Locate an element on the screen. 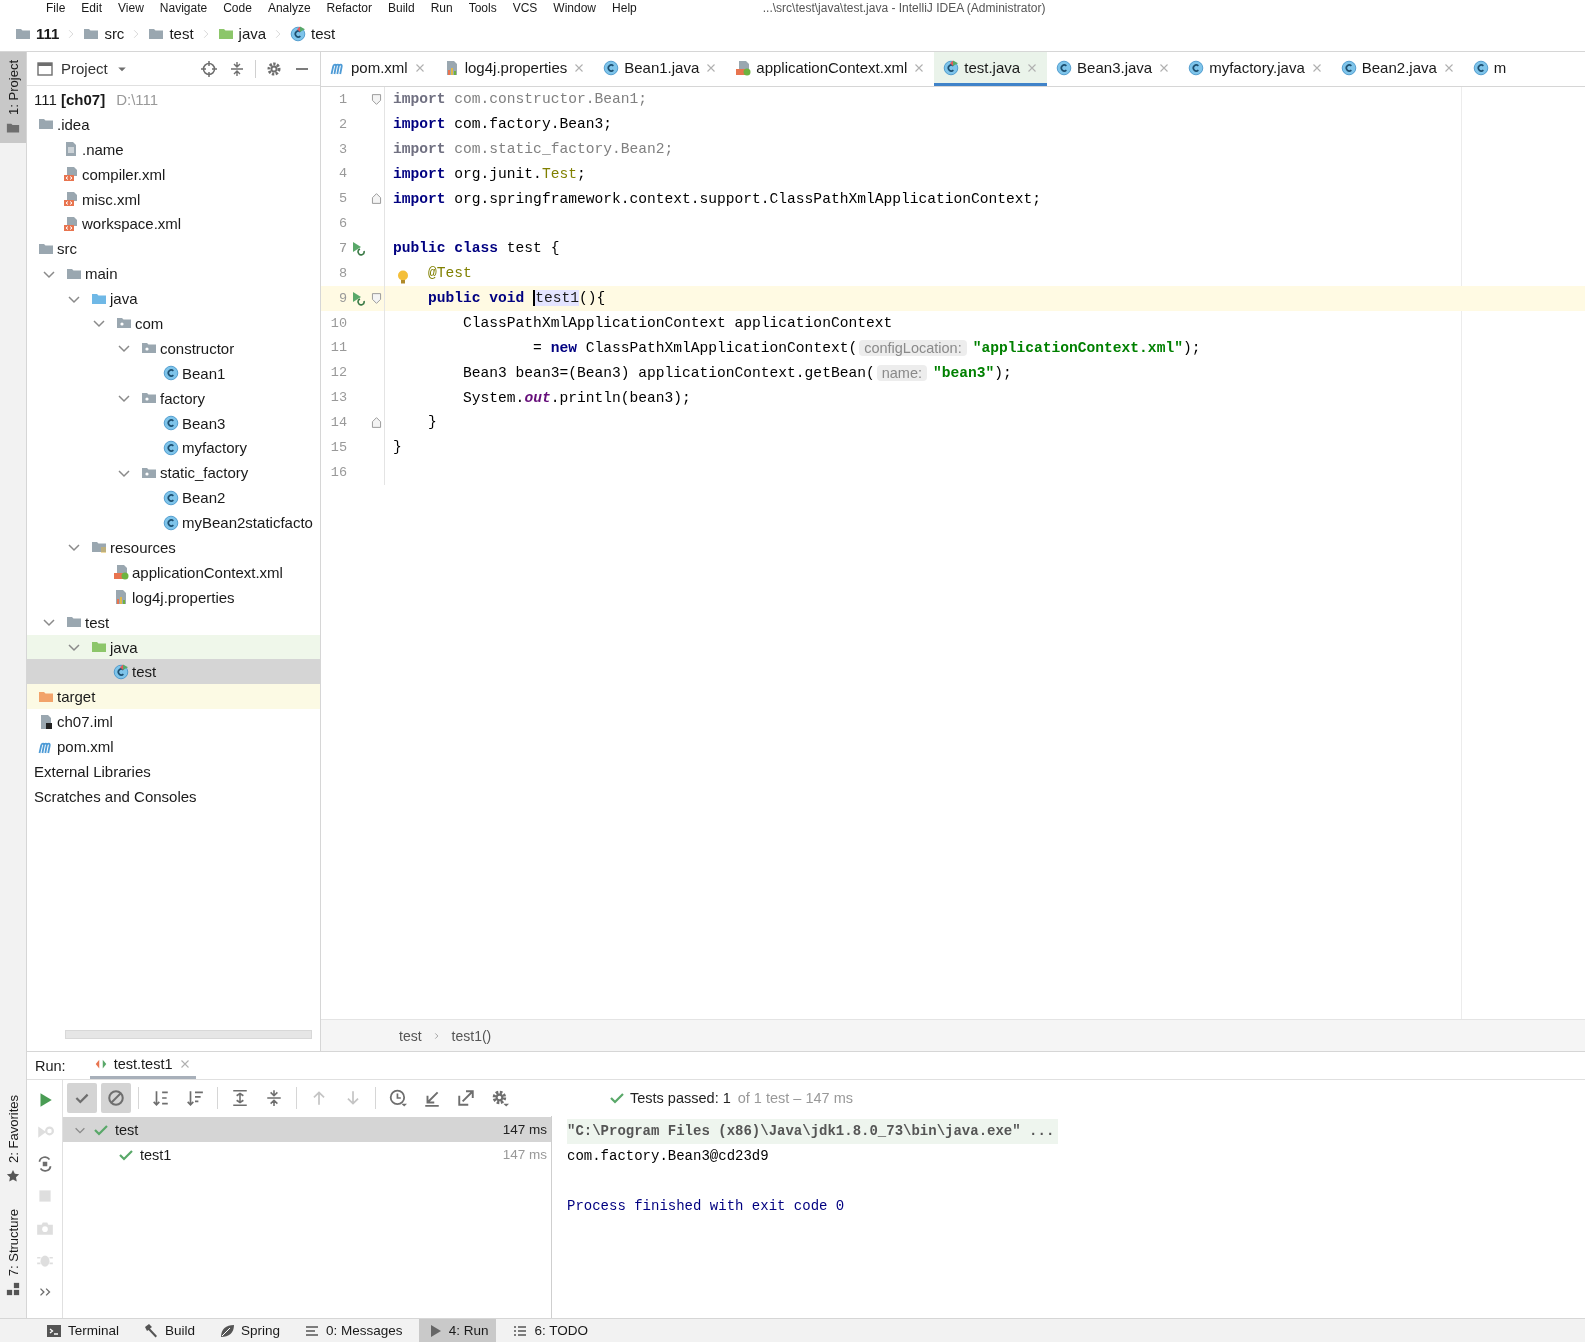 Image resolution: width=1585 pixels, height=1342 pixels. breadcrumb-item: test1() is located at coordinates (471, 1035).